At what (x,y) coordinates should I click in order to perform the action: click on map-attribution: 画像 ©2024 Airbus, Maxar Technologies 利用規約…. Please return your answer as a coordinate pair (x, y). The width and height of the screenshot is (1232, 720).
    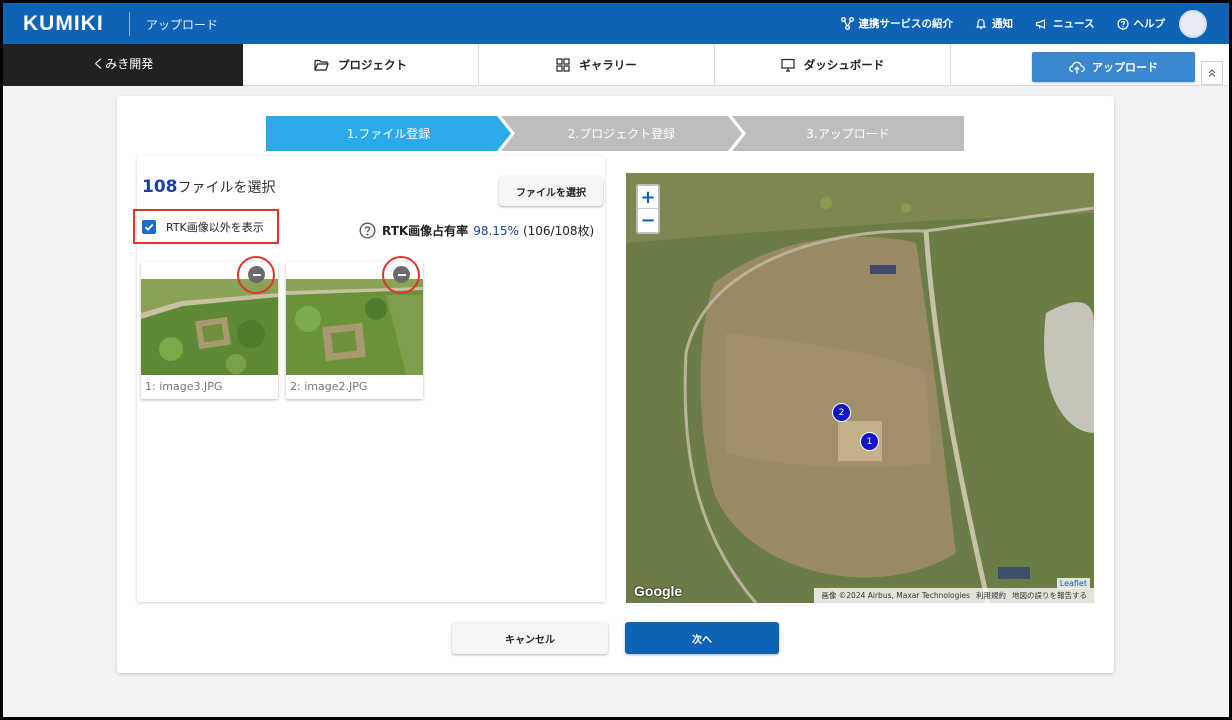
    Looking at the image, I should click on (954, 595).